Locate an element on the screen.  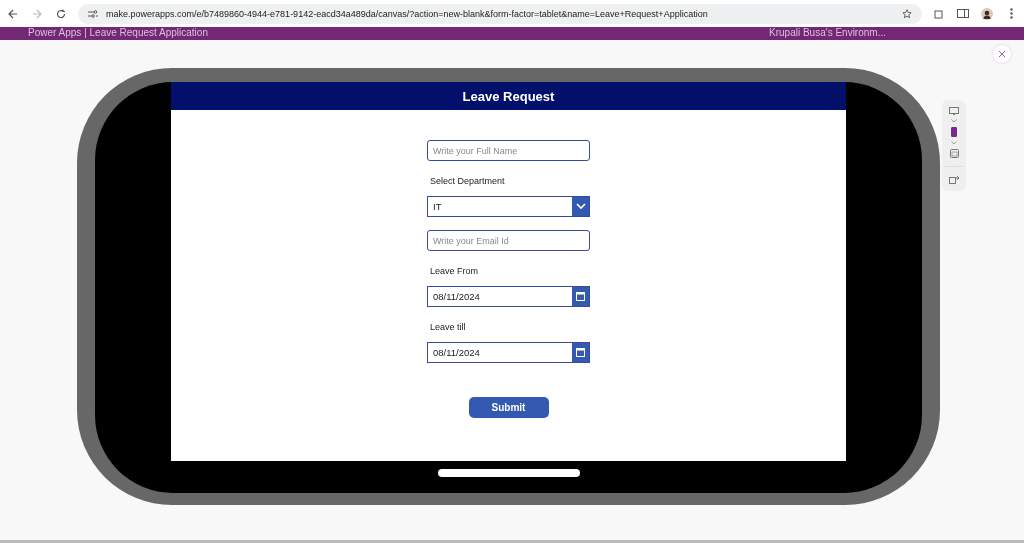
close-button is located at coordinates (1002, 54).